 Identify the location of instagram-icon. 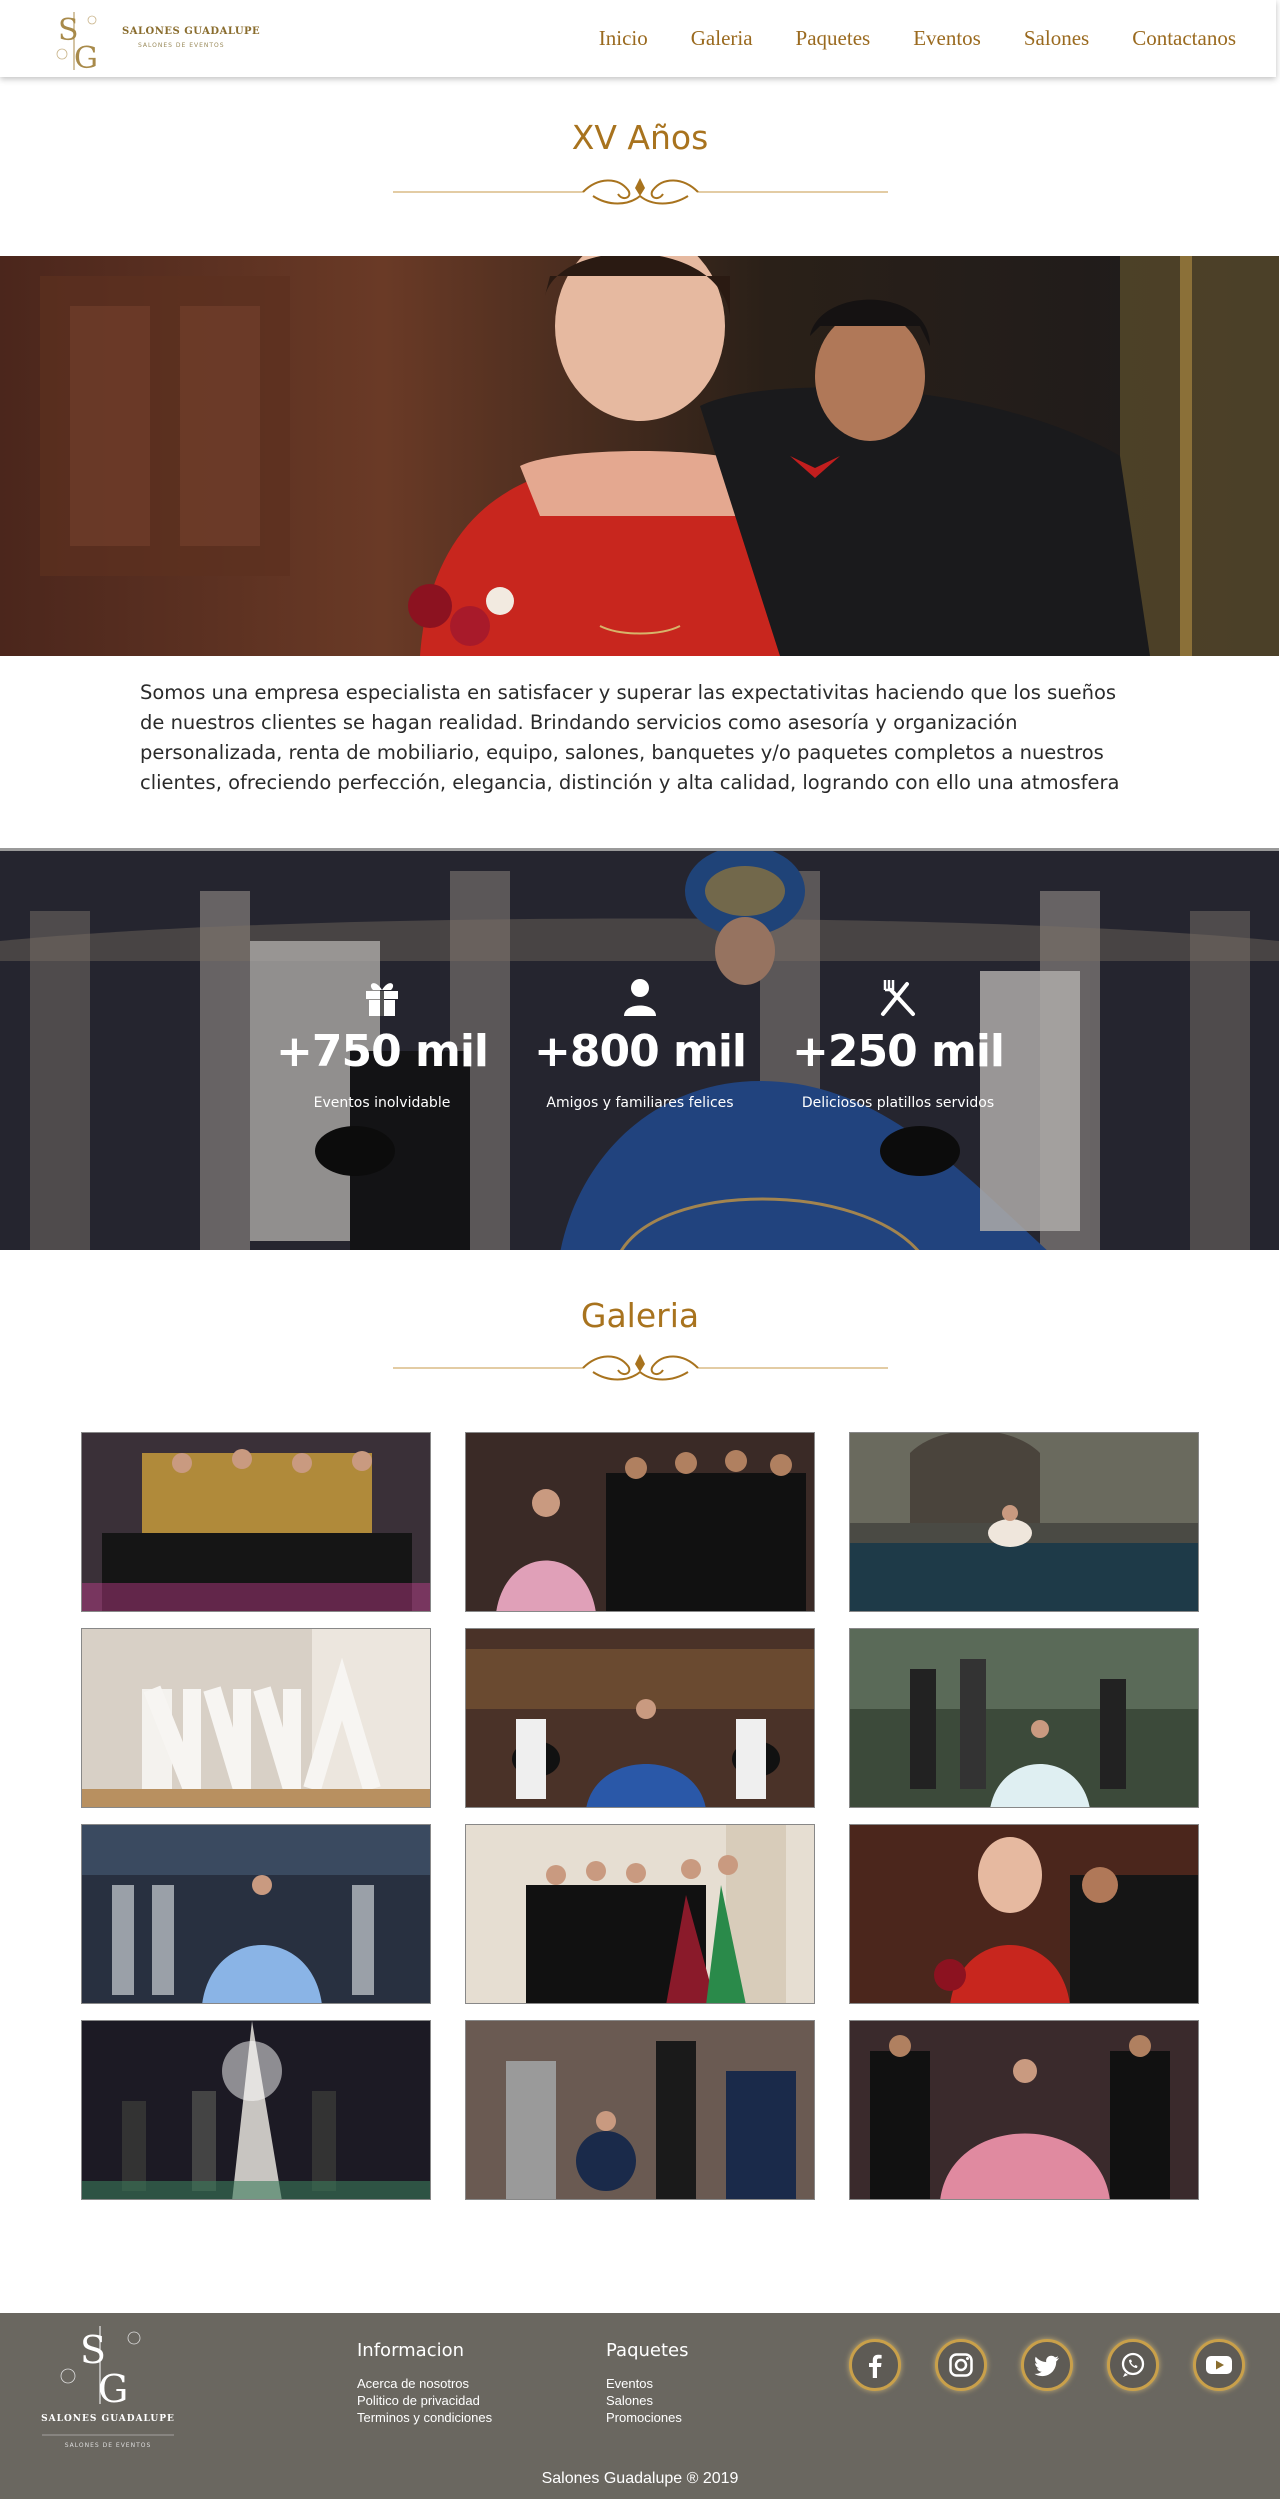
(961, 2365).